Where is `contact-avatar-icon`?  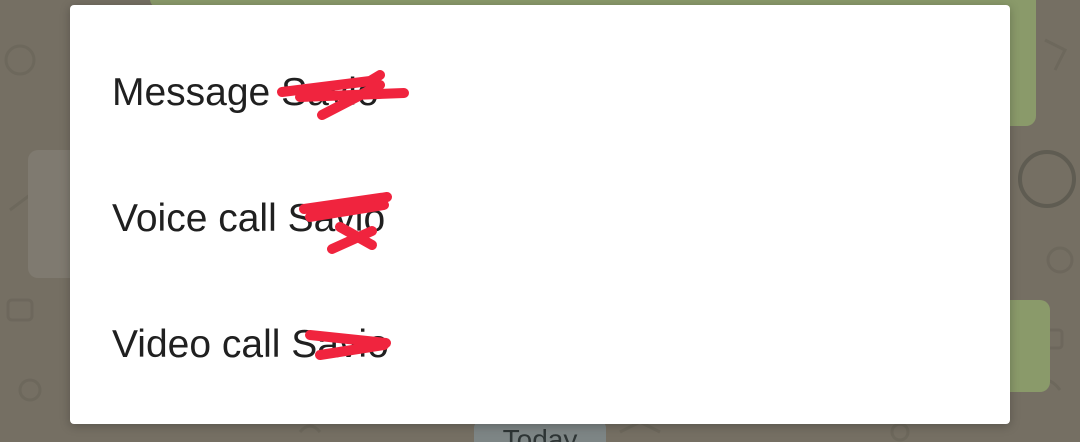
contact-avatar-icon is located at coordinates (1047, 179).